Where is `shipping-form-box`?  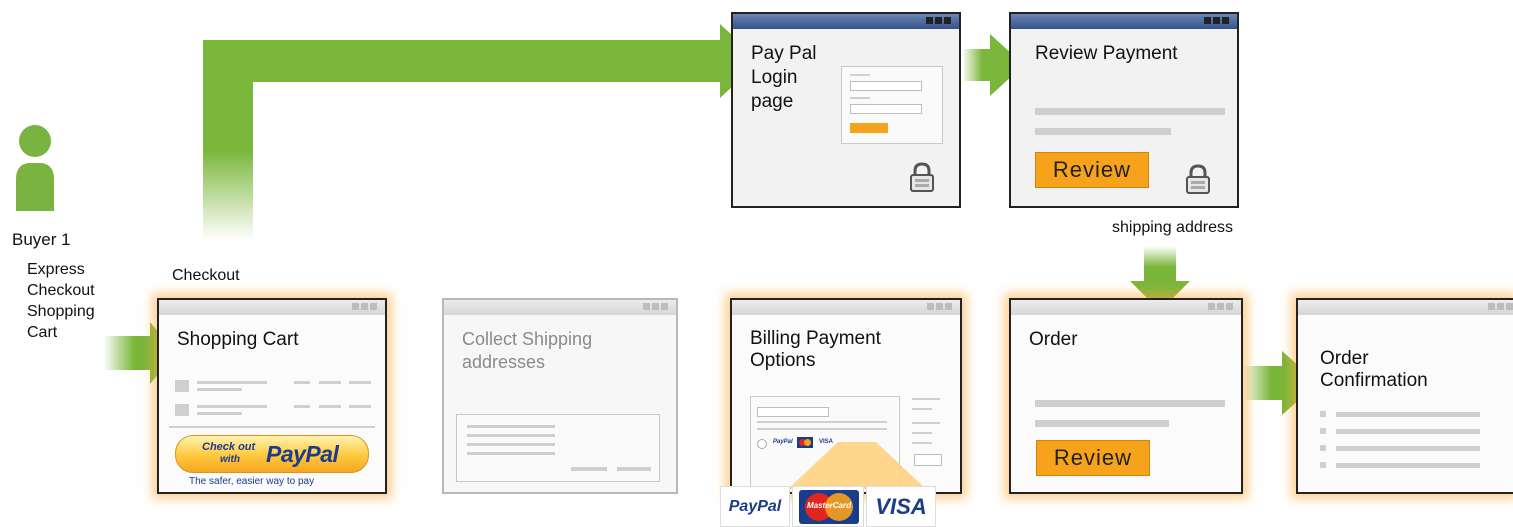 shipping-form-box is located at coordinates (558, 448).